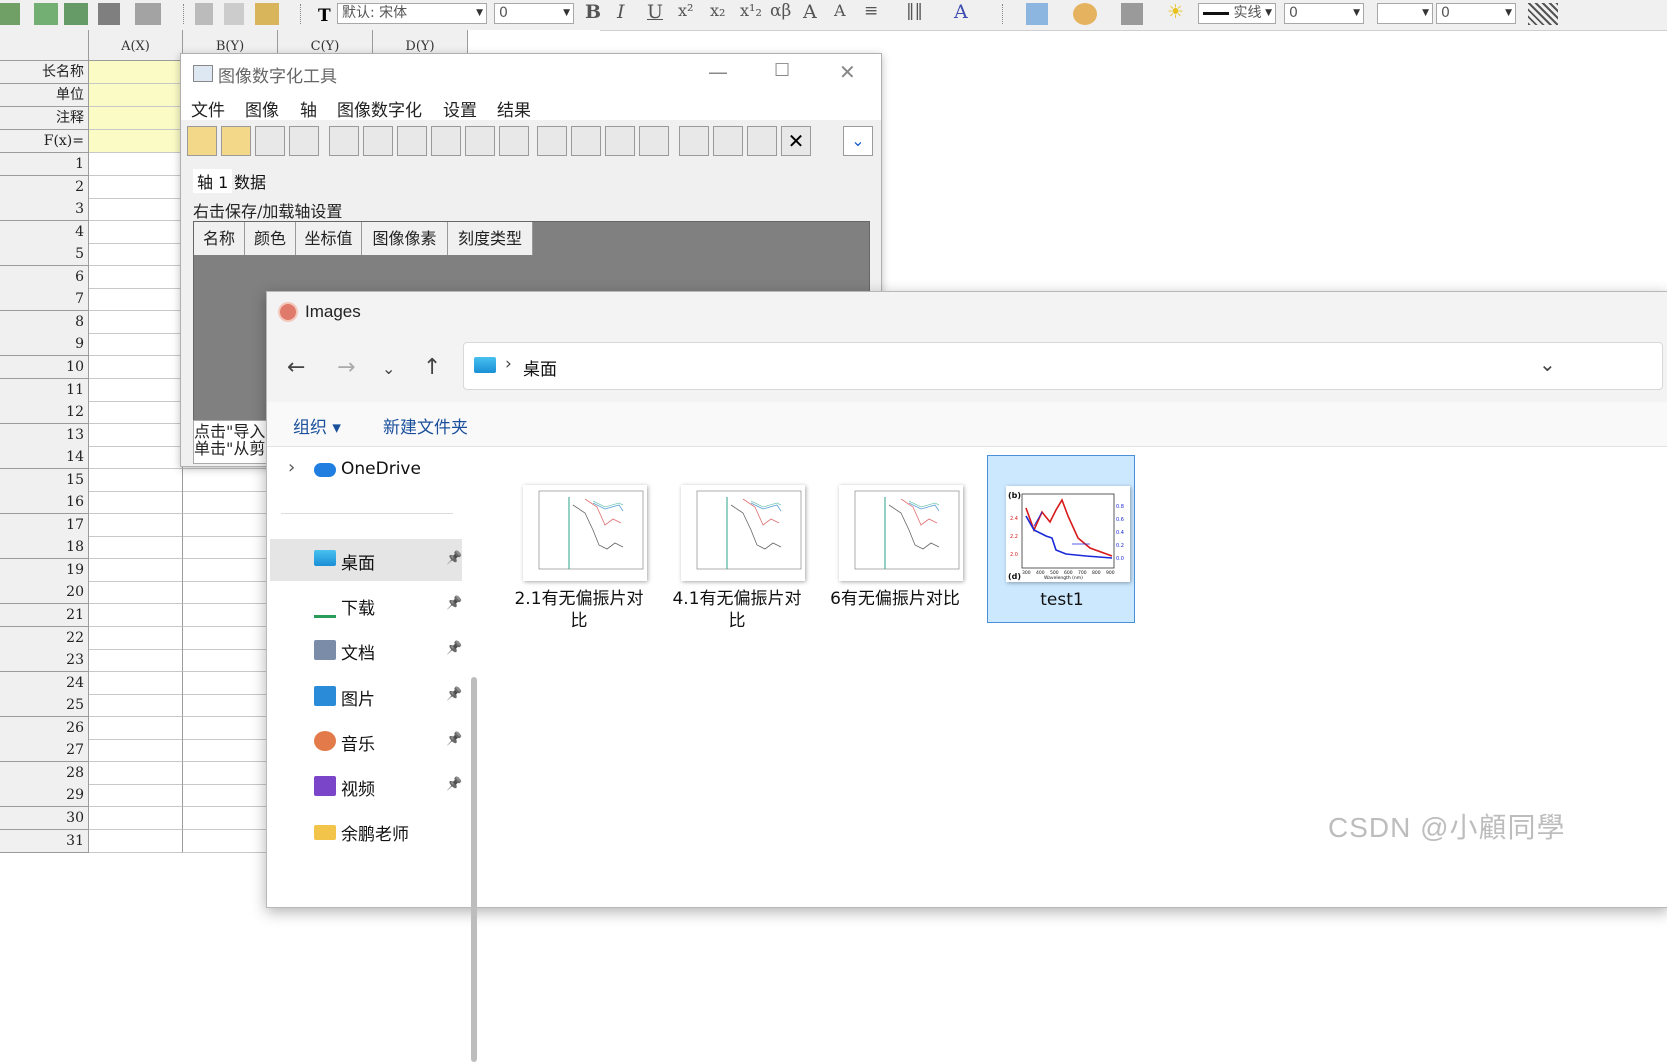  I want to click on pick-point-icon, so click(344, 141).